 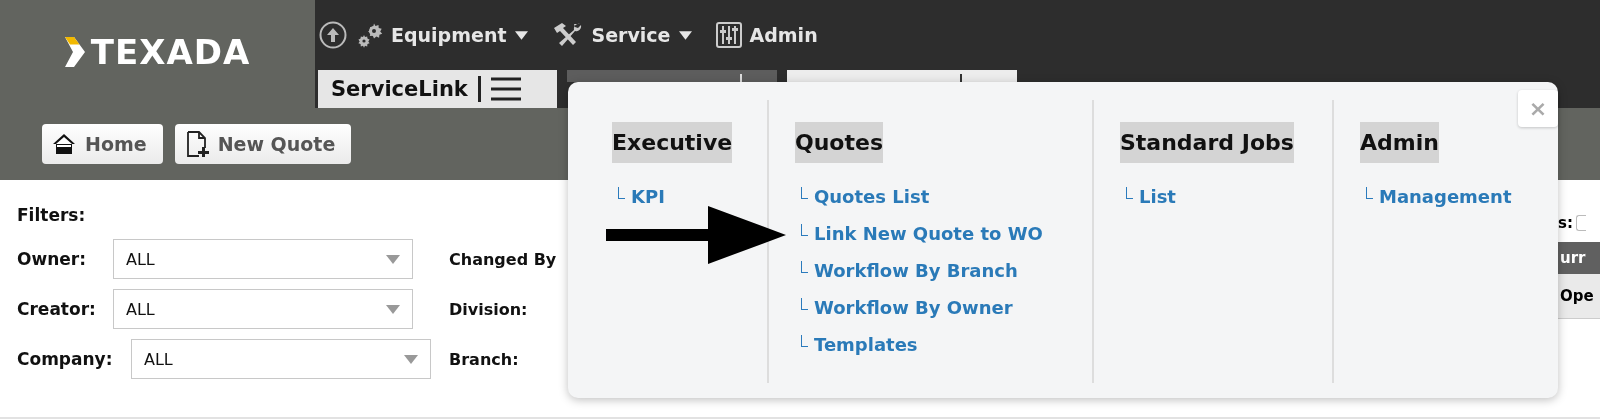 I want to click on field-label: Creator:, so click(x=57, y=309).